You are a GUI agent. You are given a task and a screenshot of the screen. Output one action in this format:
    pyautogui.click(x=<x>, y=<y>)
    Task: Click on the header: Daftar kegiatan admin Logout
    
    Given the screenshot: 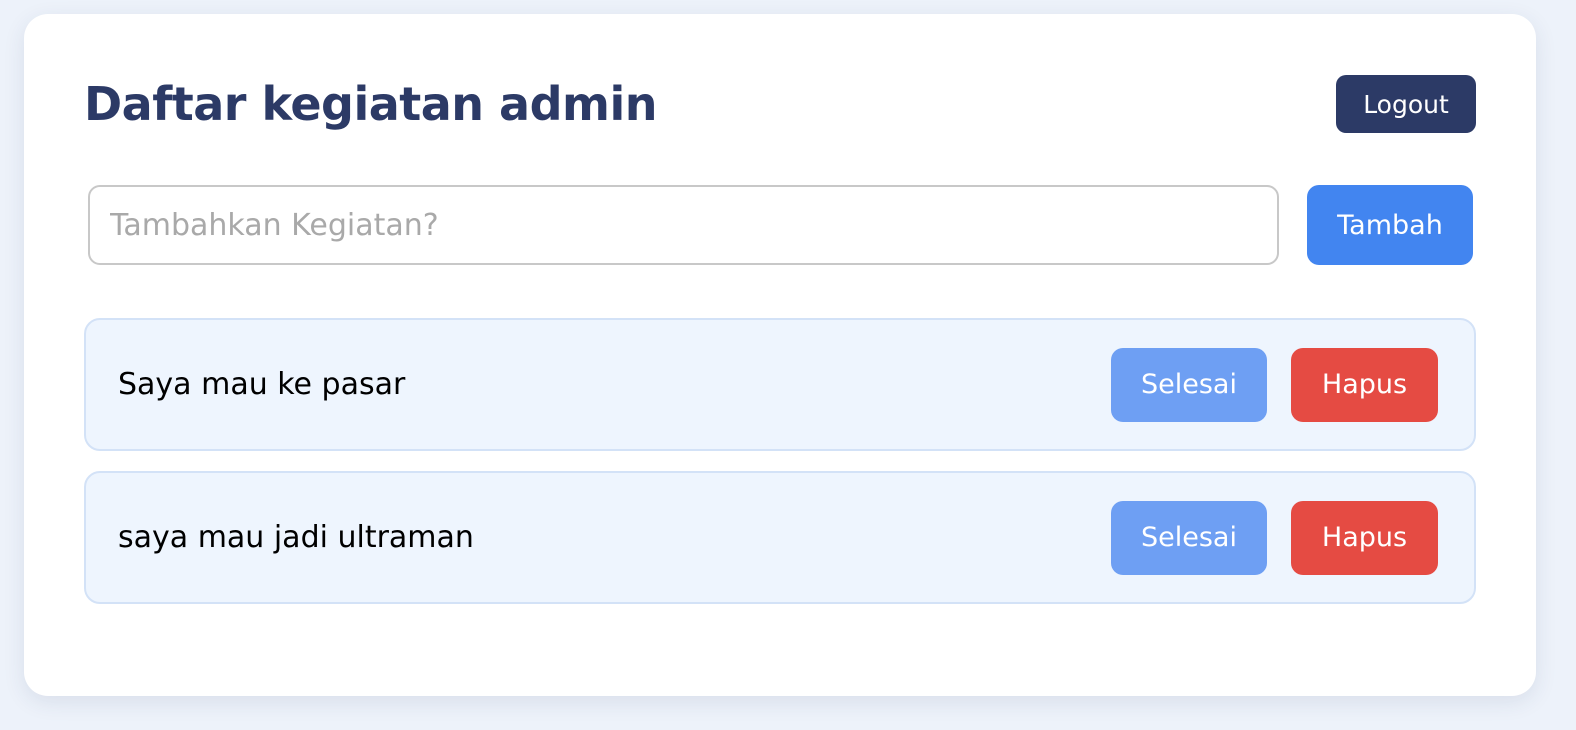 What is the action you would take?
    pyautogui.click(x=780, y=104)
    